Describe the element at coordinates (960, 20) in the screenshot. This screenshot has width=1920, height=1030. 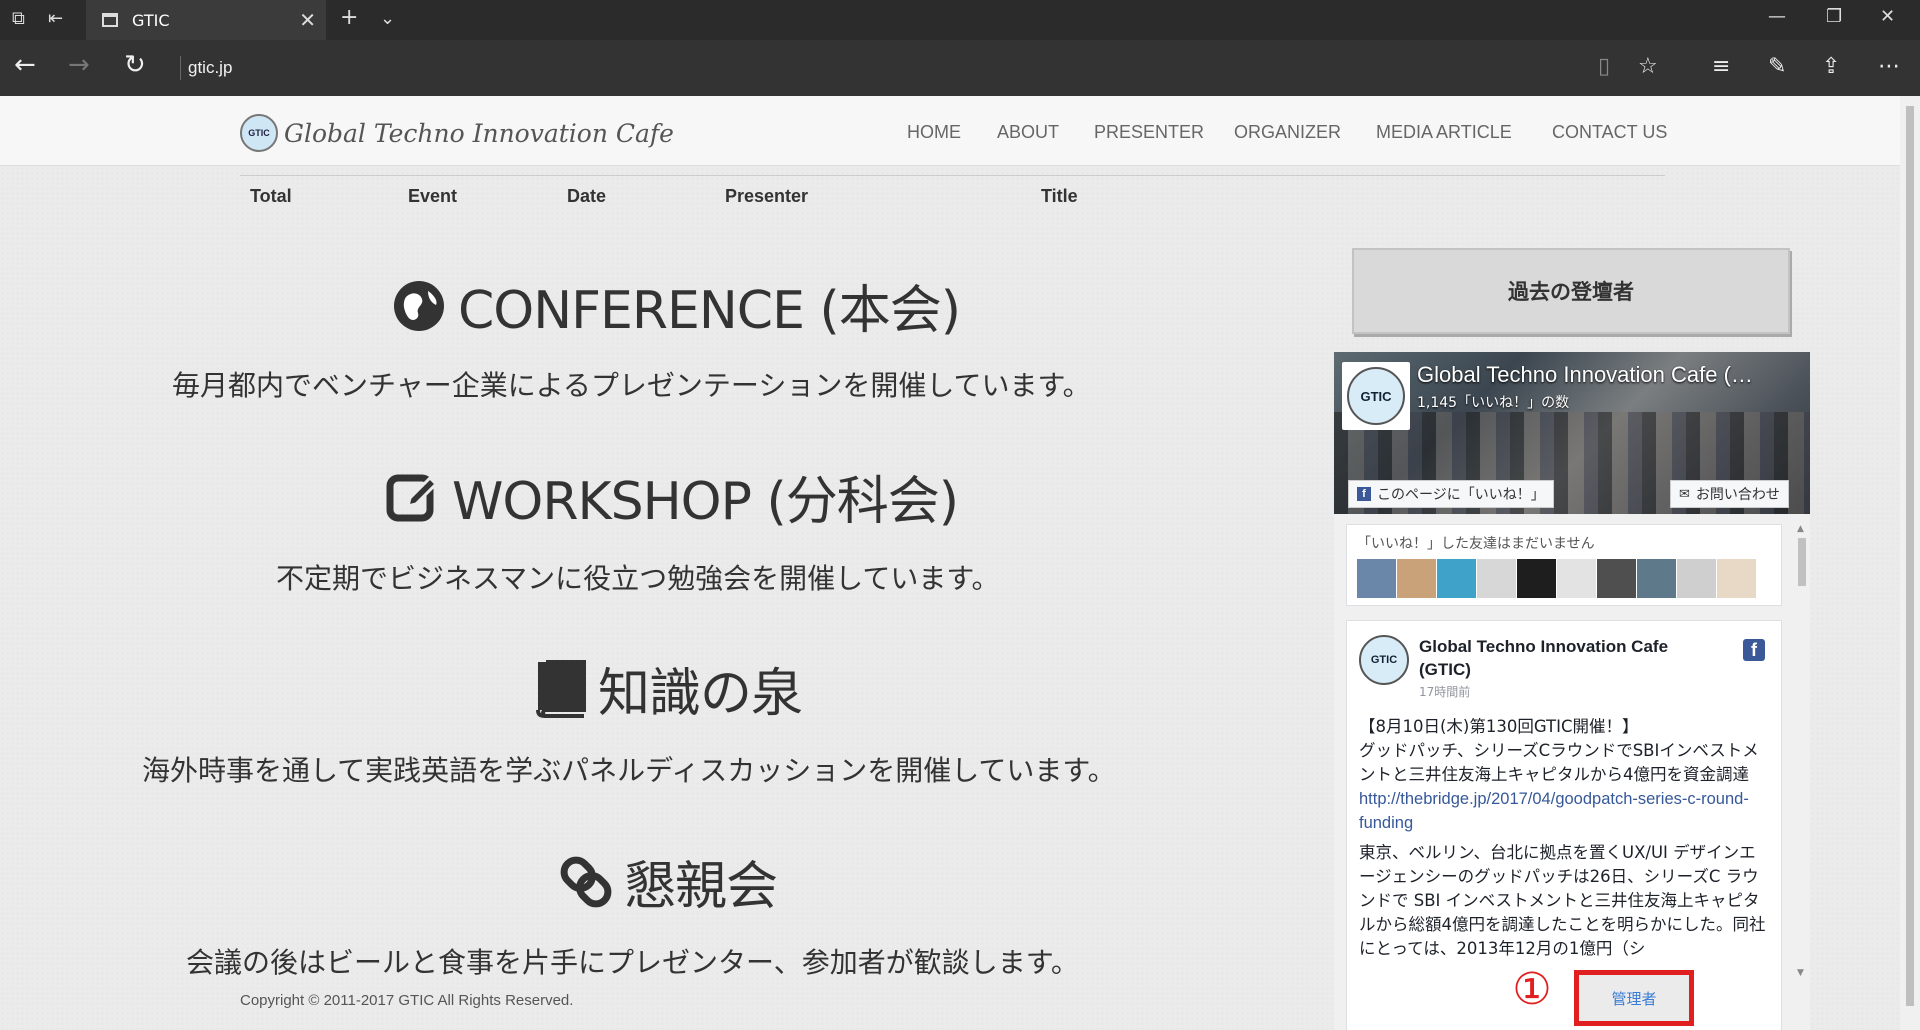
I see `browser-tab-bar: ⧉ ⇤ GTIC ✕ + ⌄ — ❐ ✕` at that location.